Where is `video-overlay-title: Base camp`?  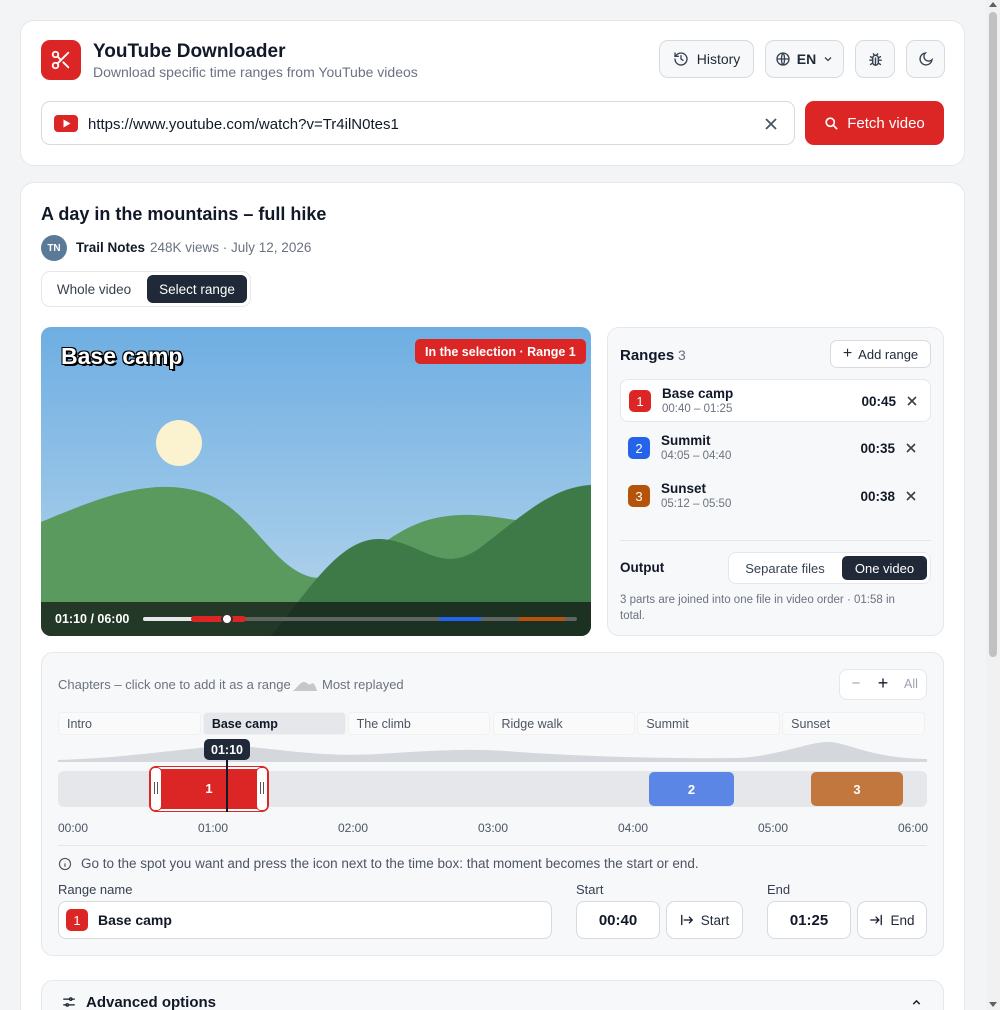 video-overlay-title: Base camp is located at coordinates (122, 356).